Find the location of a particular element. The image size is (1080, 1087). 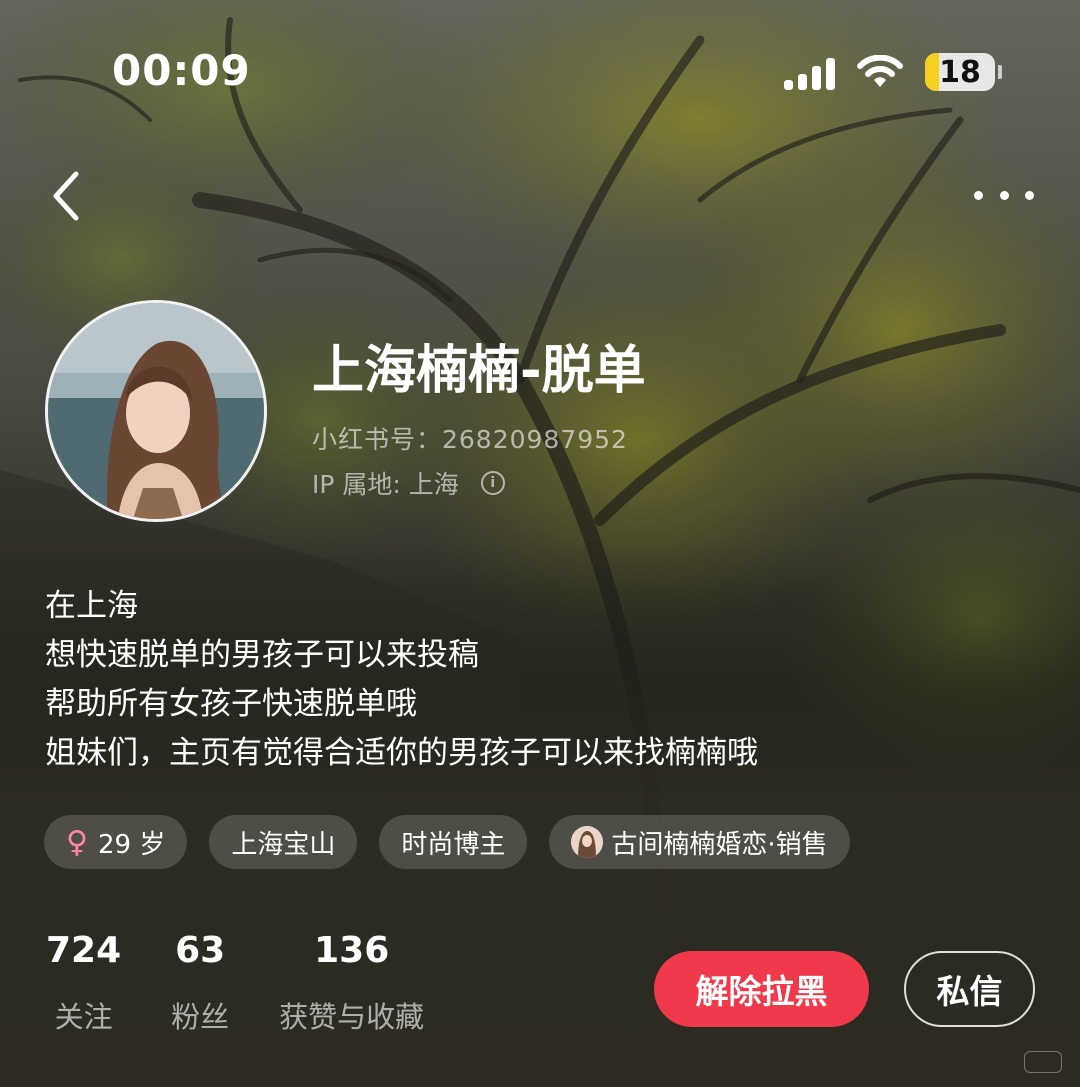

back-button is located at coordinates (68, 196).